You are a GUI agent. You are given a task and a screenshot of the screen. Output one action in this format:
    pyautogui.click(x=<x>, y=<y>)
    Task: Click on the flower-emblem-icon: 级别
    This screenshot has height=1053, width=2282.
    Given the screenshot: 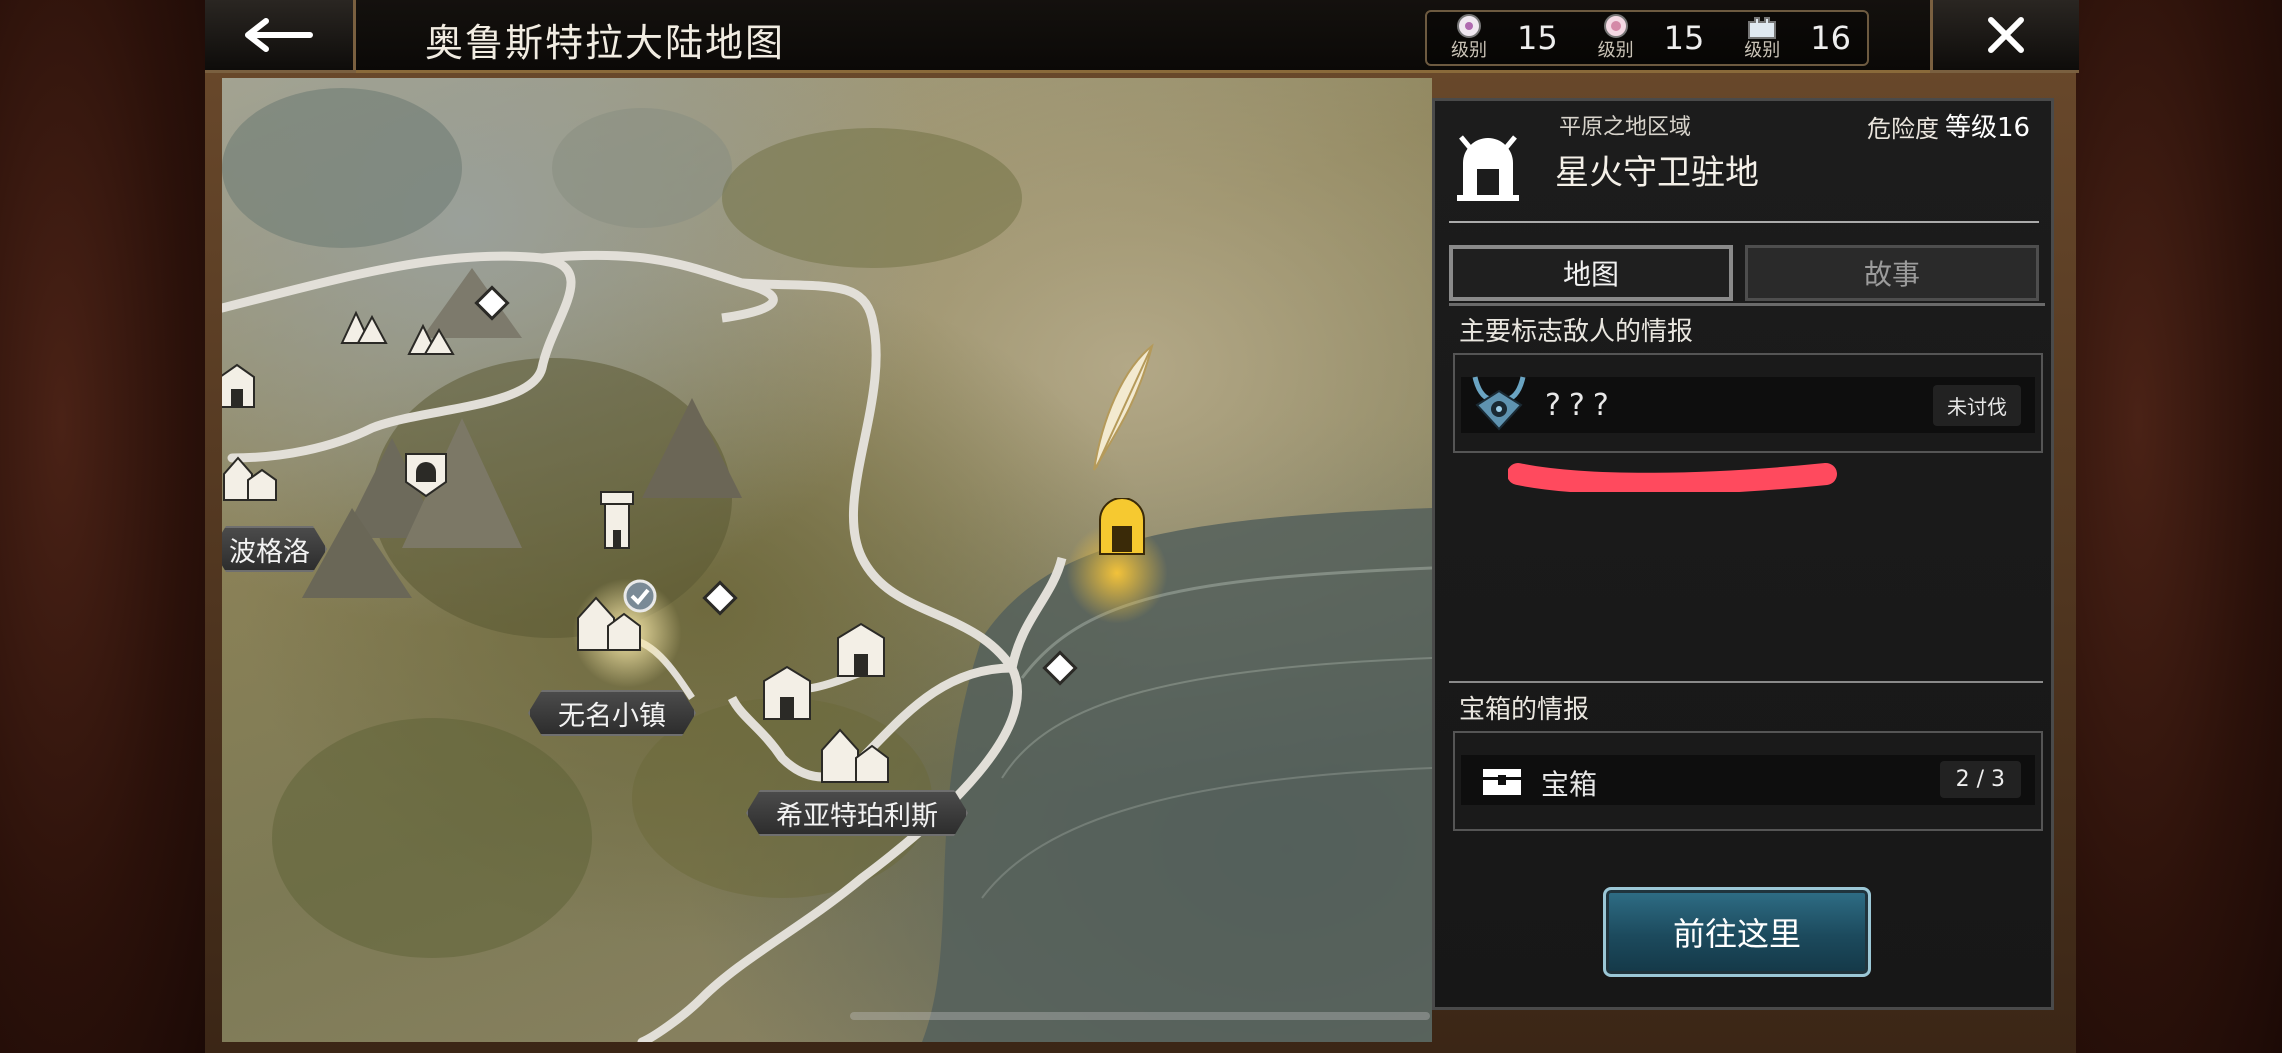 What is the action you would take?
    pyautogui.click(x=1616, y=38)
    